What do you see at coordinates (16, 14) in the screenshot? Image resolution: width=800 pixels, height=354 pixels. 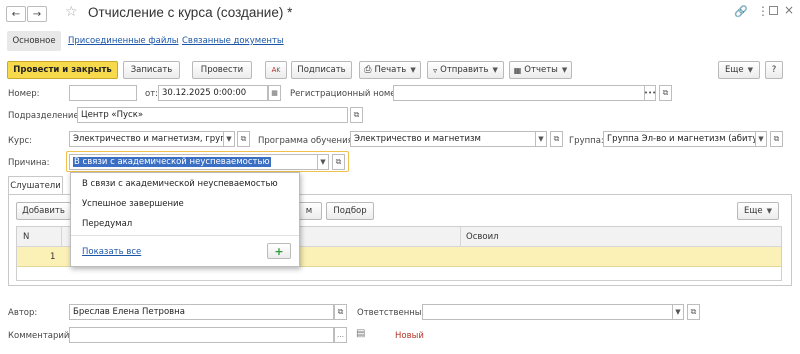 I see `nav-back-button: ←` at bounding box center [16, 14].